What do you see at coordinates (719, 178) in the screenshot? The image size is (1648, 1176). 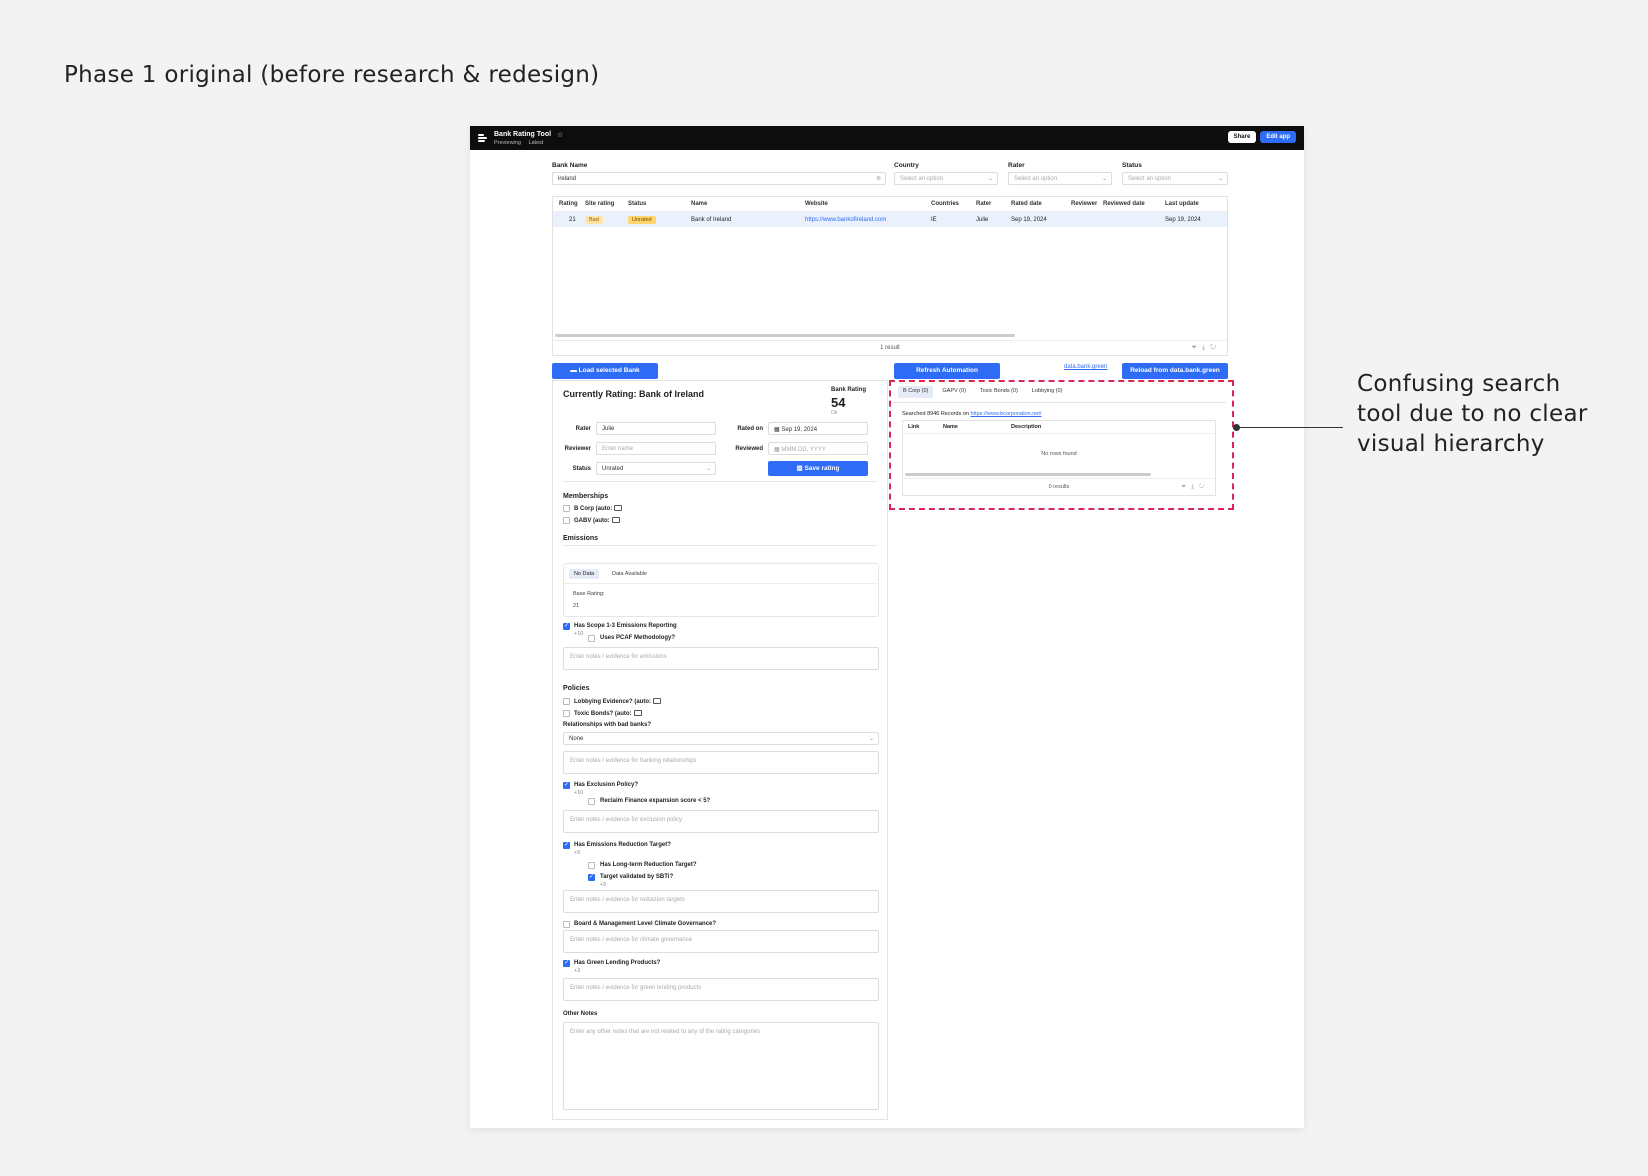 I see `bank-name-input: ireland ⊗` at bounding box center [719, 178].